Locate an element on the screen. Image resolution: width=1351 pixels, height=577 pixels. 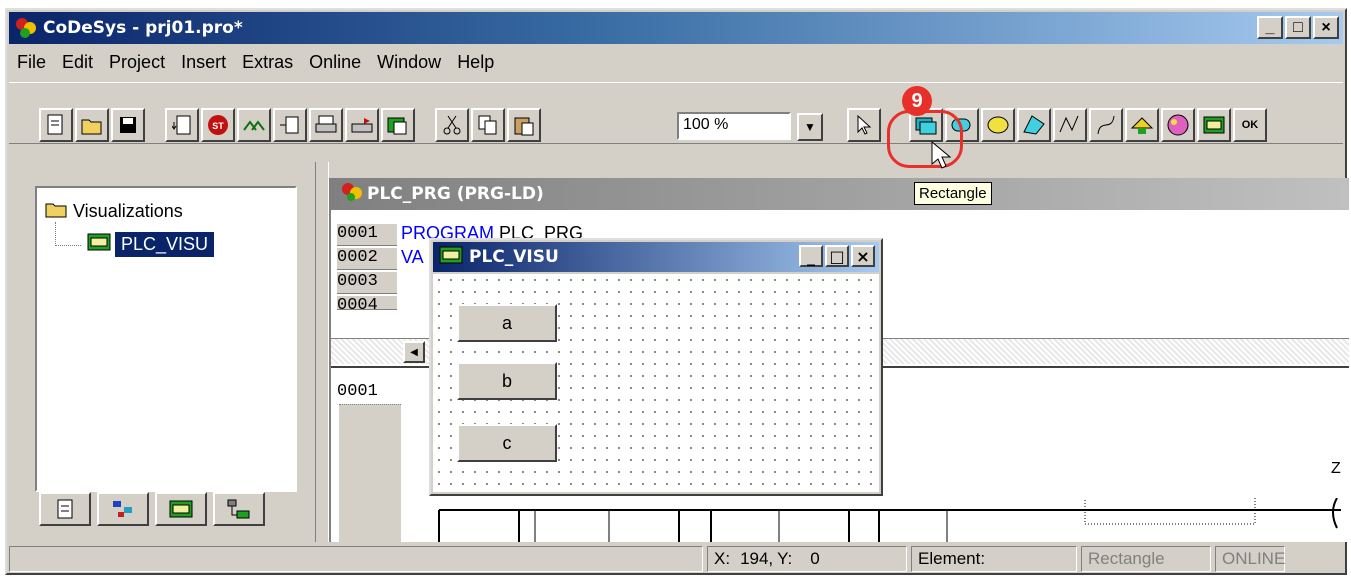
status-coordinates: X: 194, Y: 0 is located at coordinates (807, 559).